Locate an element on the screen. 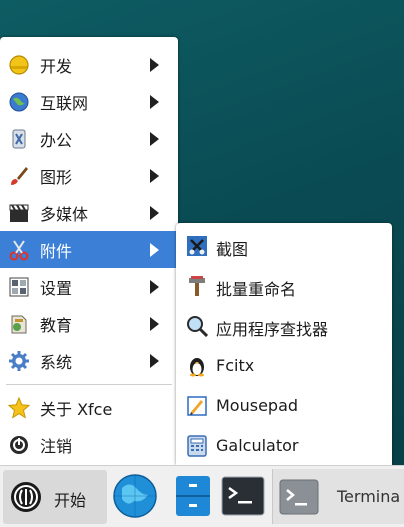 This screenshot has height=527, width=404. menu-item-system: 系统 is located at coordinates (89, 360).